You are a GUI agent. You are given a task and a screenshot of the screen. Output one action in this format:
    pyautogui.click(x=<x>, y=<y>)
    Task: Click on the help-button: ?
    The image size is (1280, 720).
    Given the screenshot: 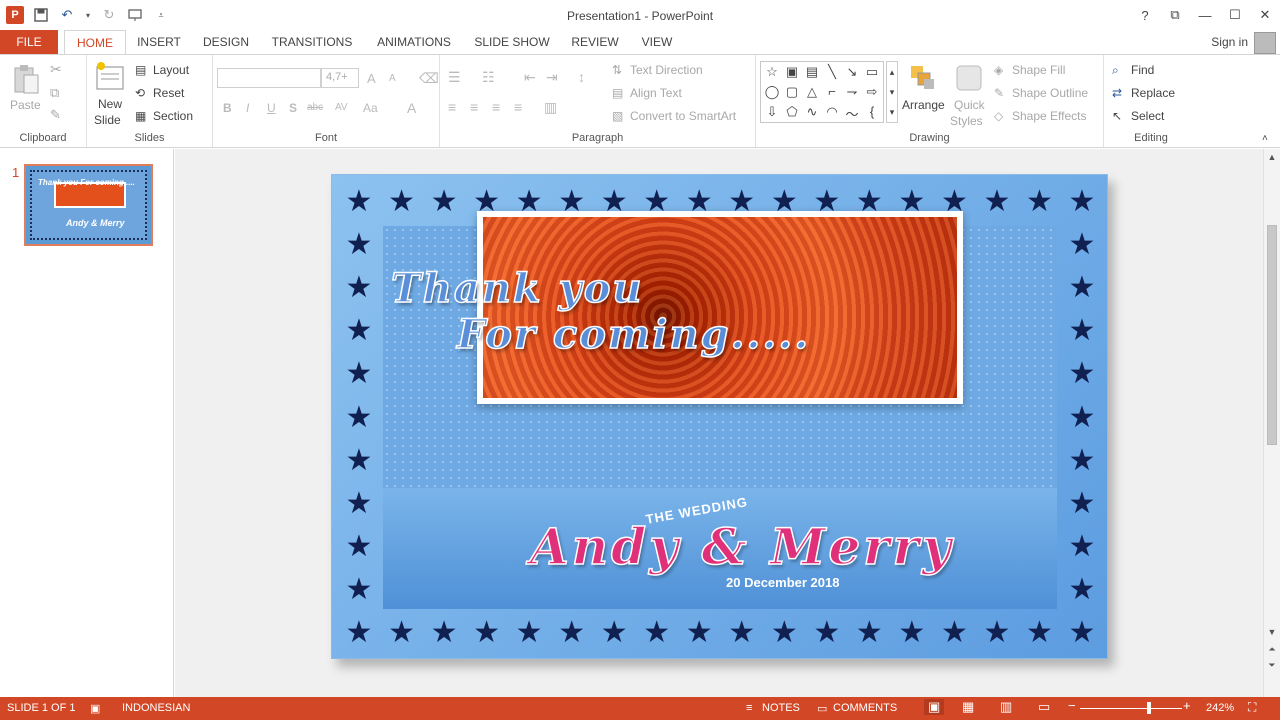 What is the action you would take?
    pyautogui.click(x=1145, y=15)
    